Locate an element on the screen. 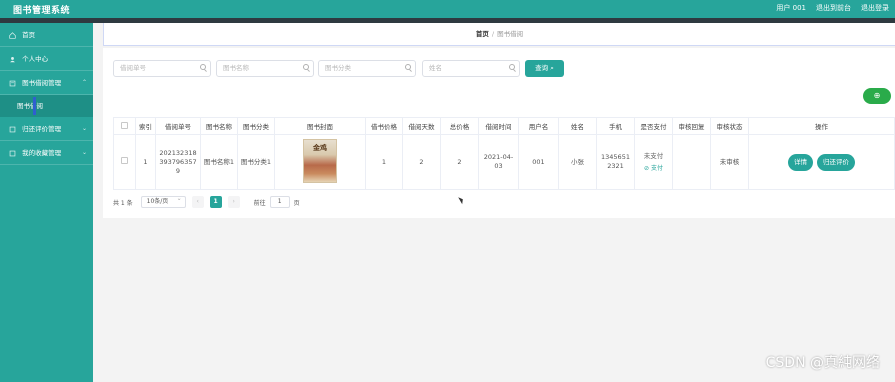 The height and width of the screenshot is (382, 895). sidebar-item-borrow-management: 图书借阅管理 ⌃ is located at coordinates (46, 83).